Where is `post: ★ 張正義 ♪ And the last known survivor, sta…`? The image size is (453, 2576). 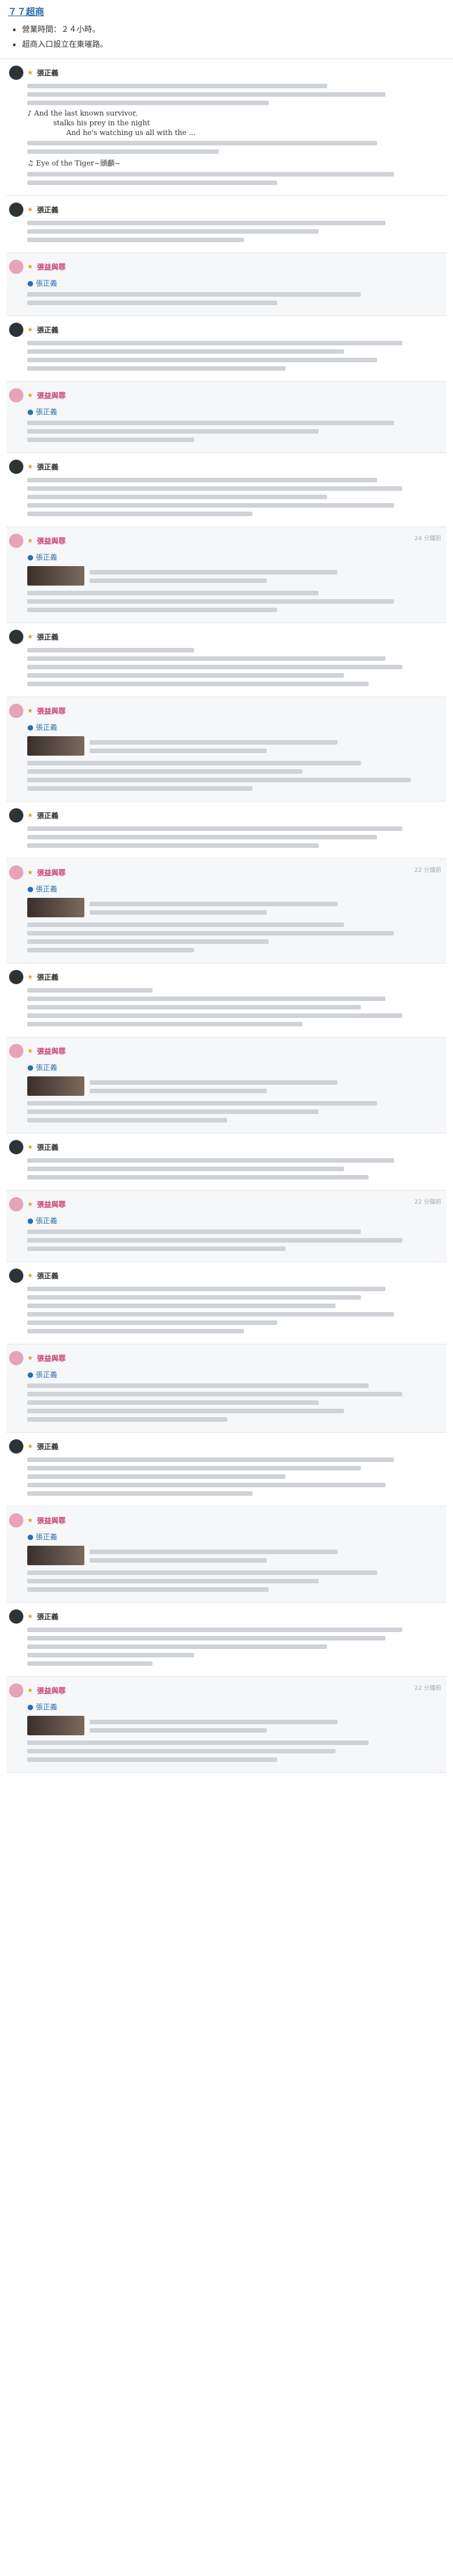
post: ★ 張正義 ♪ And the last known survivor, sta… is located at coordinates (226, 127).